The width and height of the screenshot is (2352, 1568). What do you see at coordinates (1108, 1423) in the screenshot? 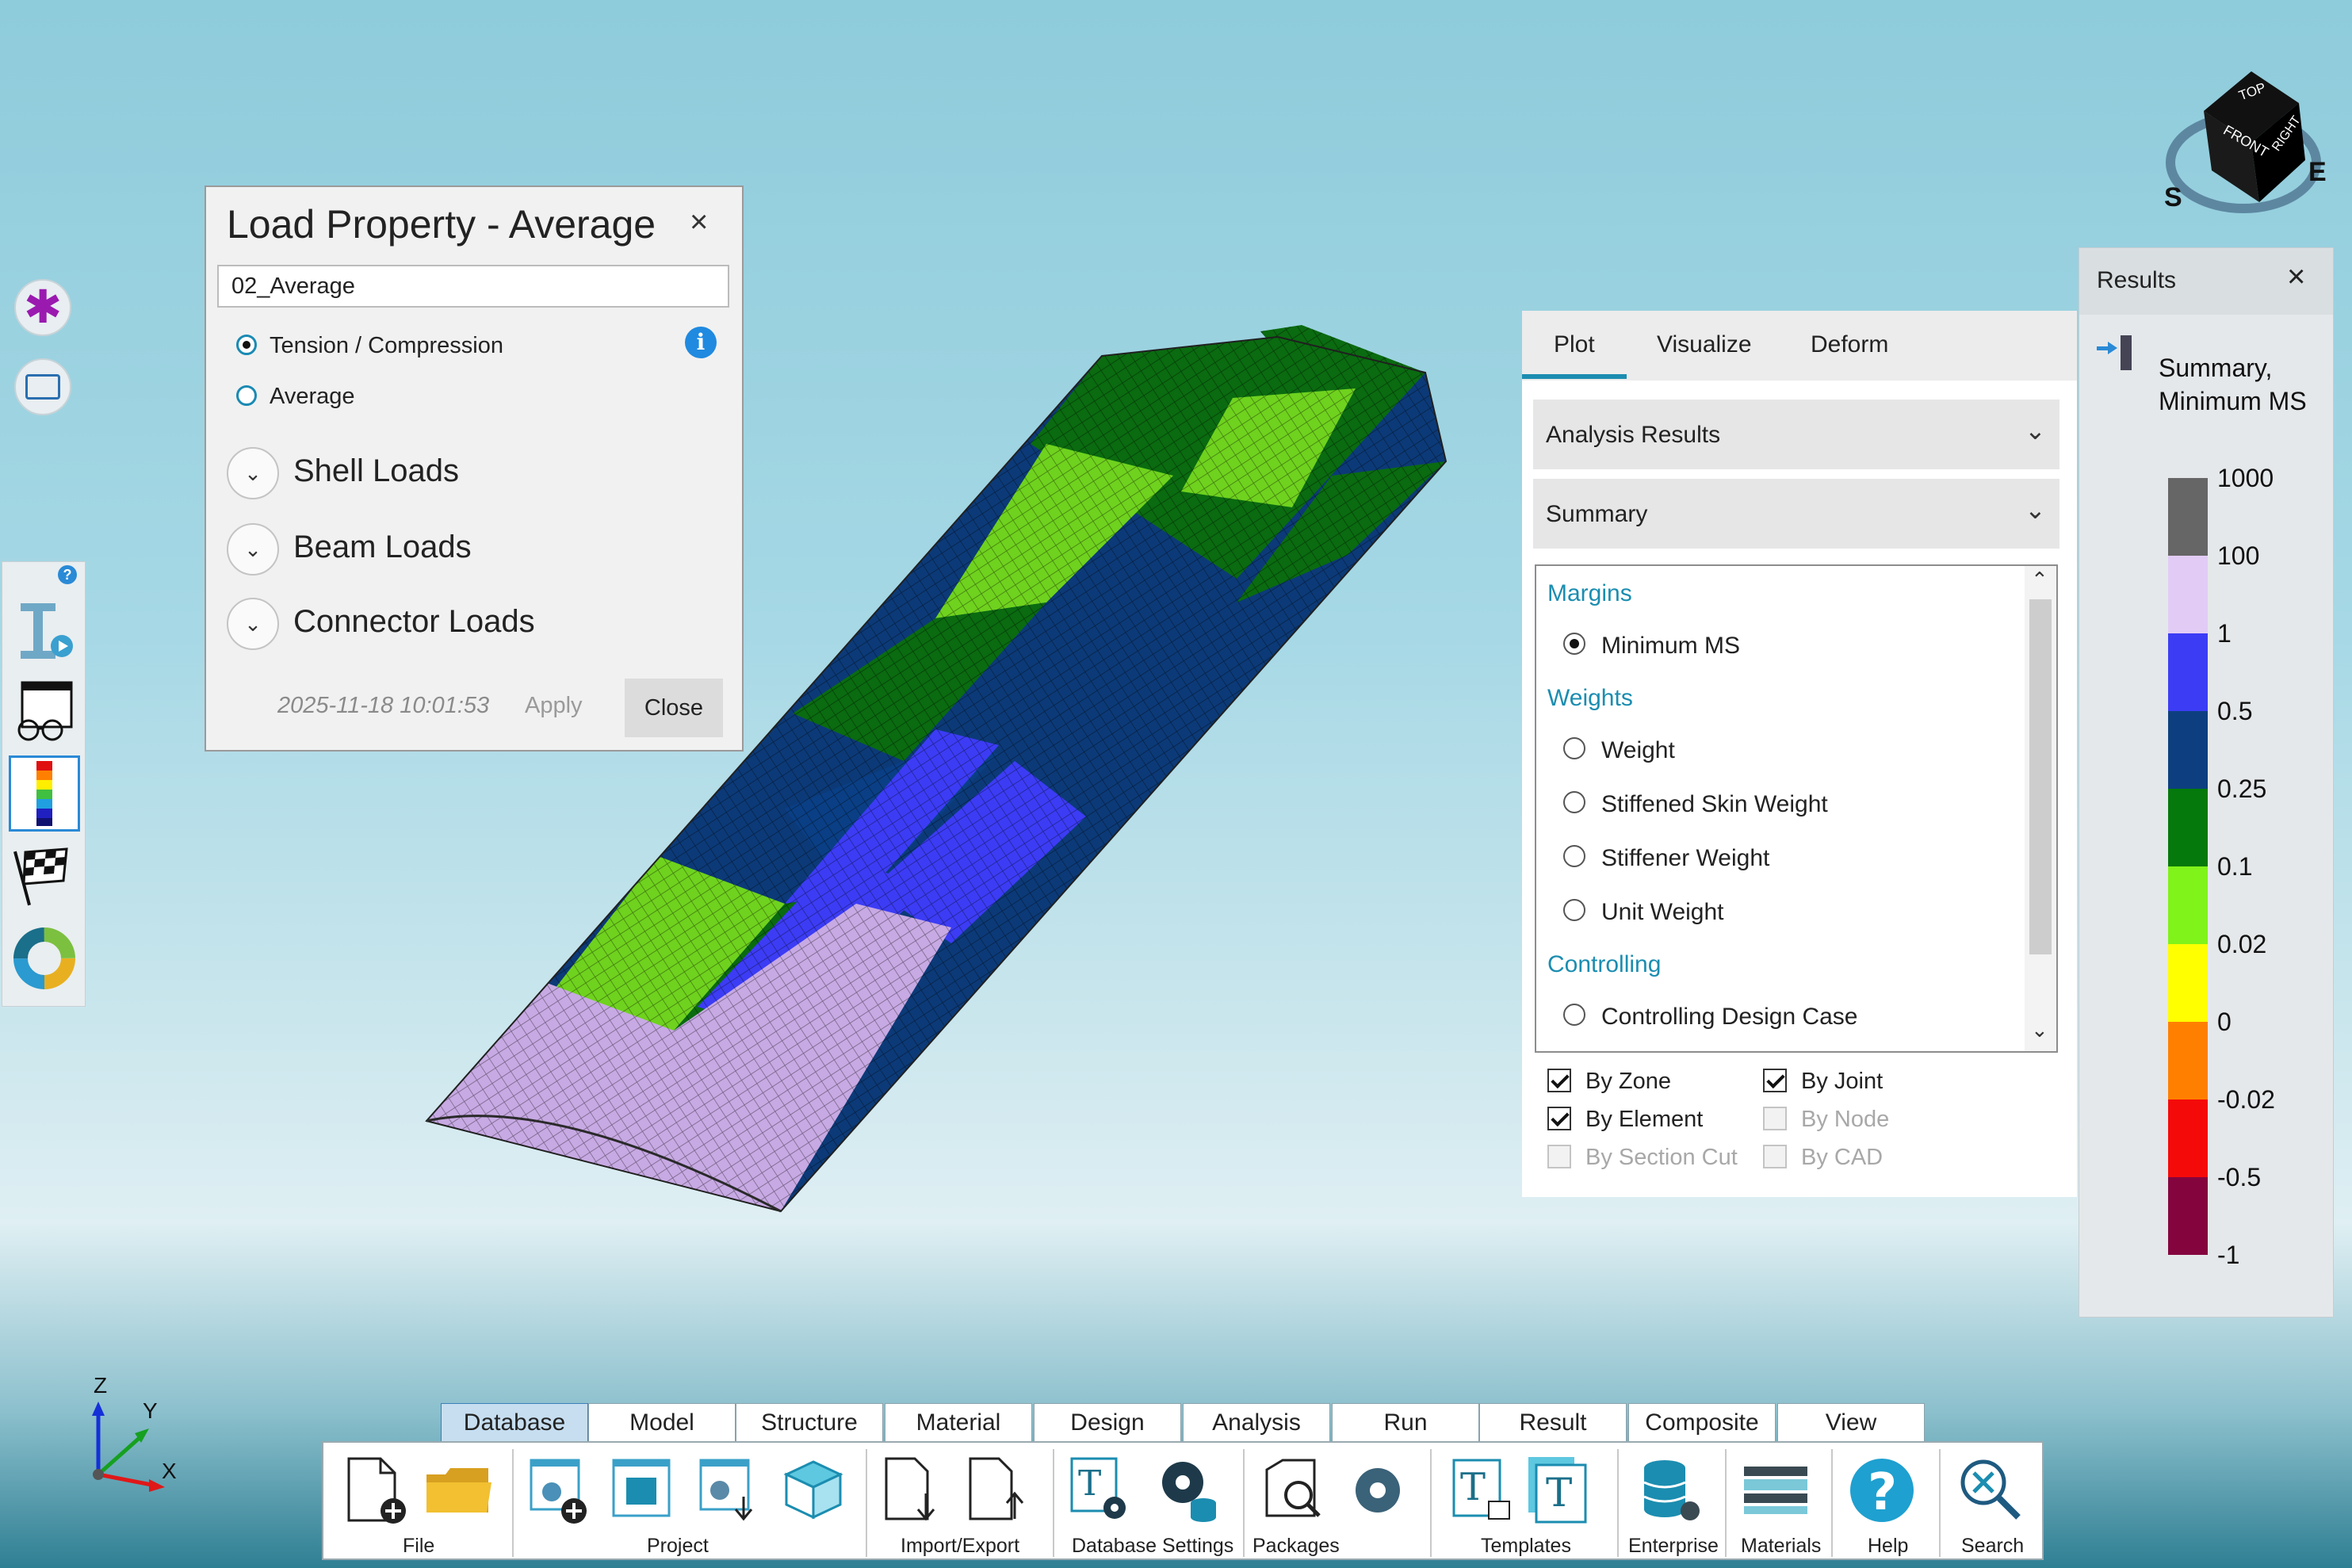
I see `tab-design: Design` at bounding box center [1108, 1423].